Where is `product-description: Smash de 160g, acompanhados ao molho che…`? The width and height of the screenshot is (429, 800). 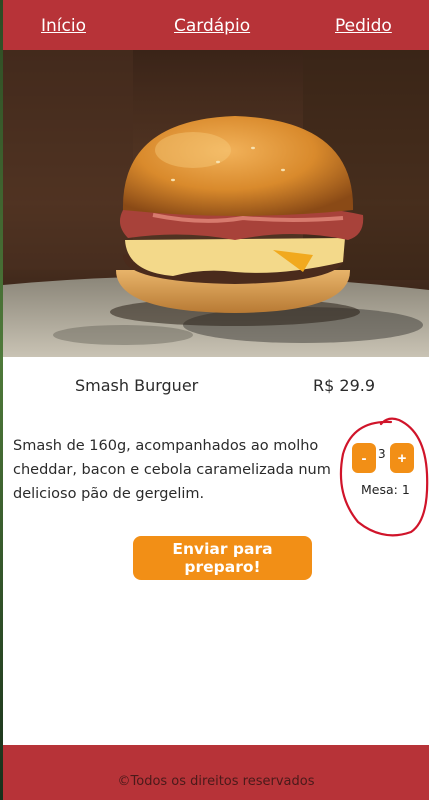
product-description: Smash de 160g, acompanhados ao molho che… is located at coordinates (172, 470).